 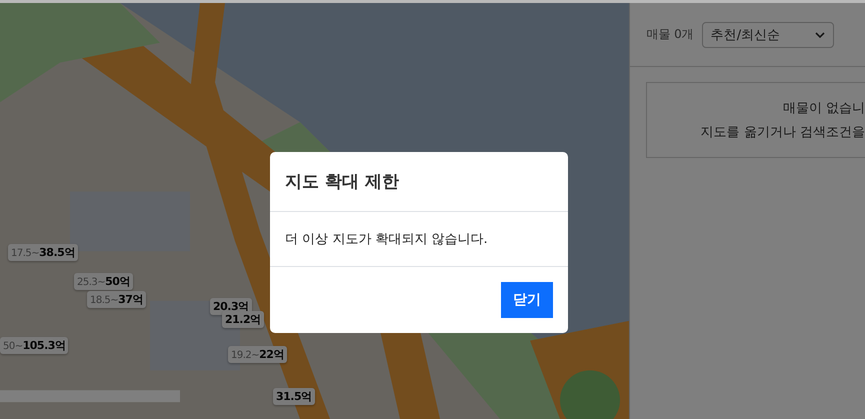 I want to click on chevron-down-icon, so click(x=819, y=35).